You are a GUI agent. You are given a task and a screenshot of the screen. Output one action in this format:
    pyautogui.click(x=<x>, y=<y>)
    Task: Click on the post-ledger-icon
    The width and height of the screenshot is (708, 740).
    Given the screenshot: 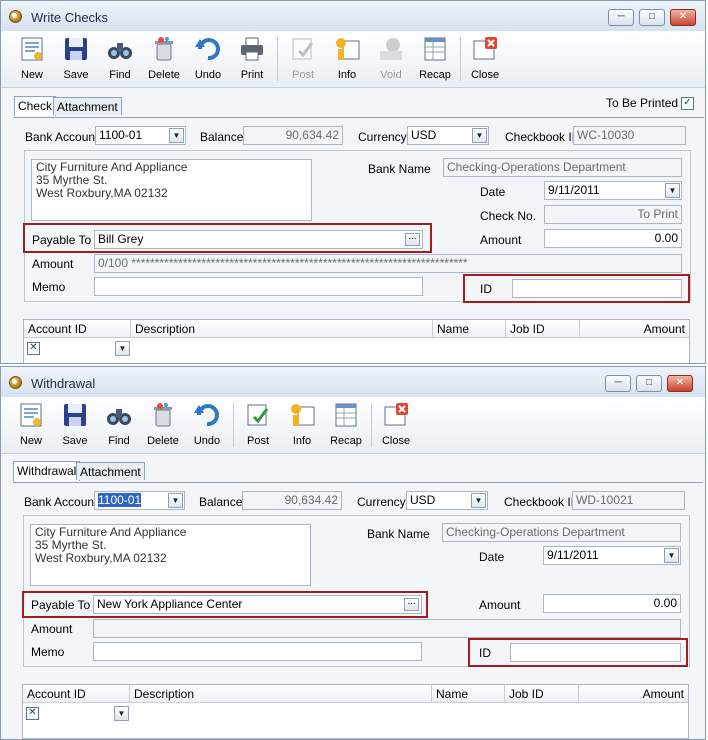 What is the action you would take?
    pyautogui.click(x=258, y=415)
    